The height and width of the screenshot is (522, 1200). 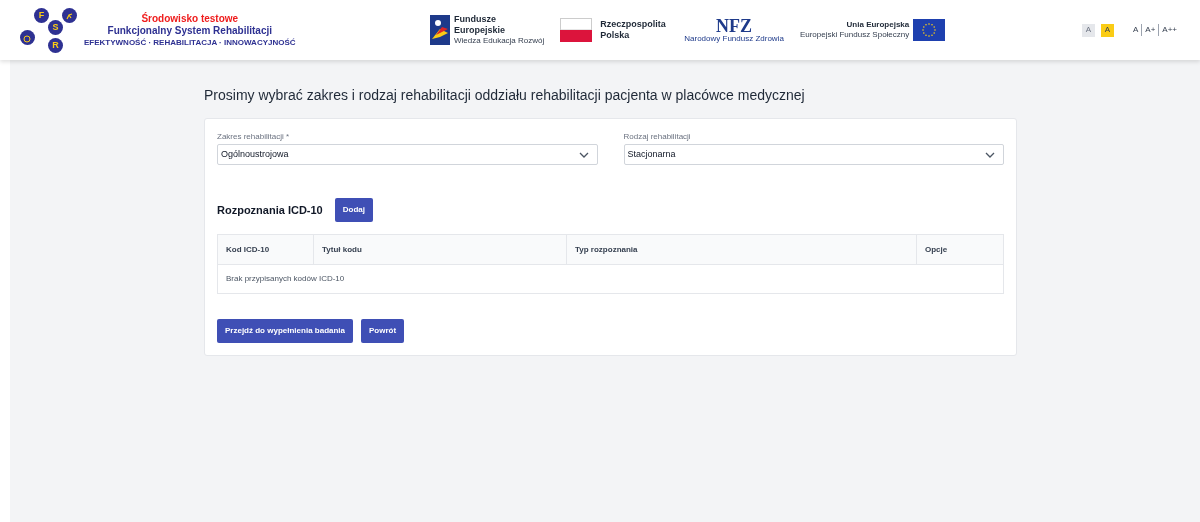 What do you see at coordinates (248, 249) in the screenshot?
I see `column-header: Kod ICD-10` at bounding box center [248, 249].